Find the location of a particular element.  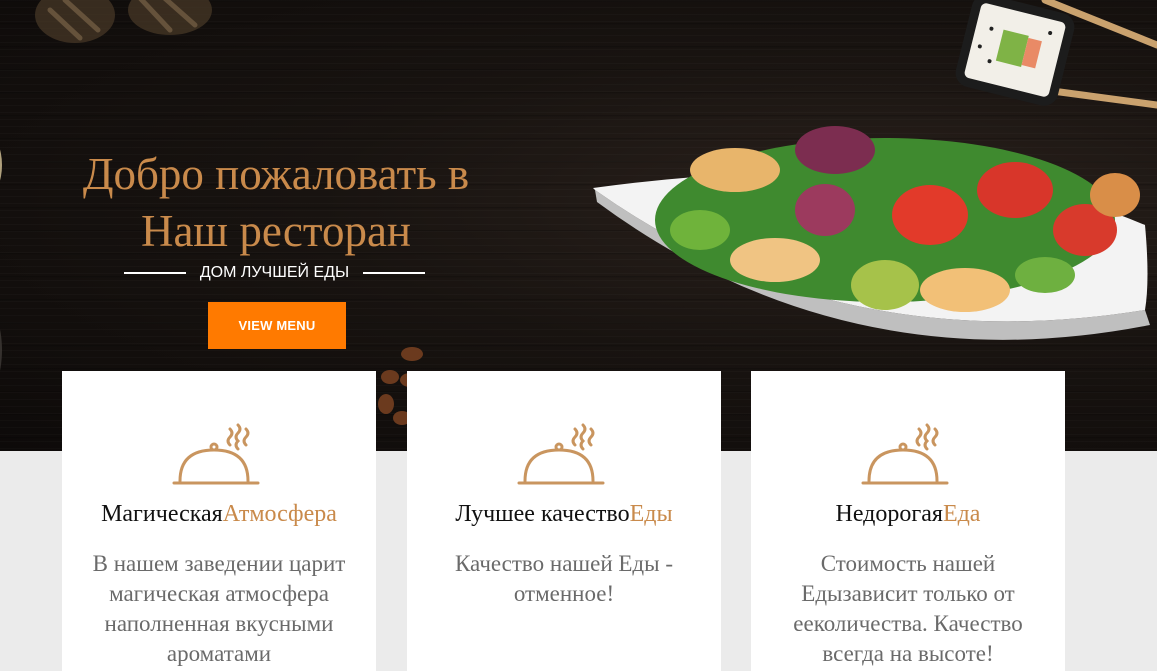

feature-description: Качество нашей Еды - отменное! is located at coordinates (564, 578).